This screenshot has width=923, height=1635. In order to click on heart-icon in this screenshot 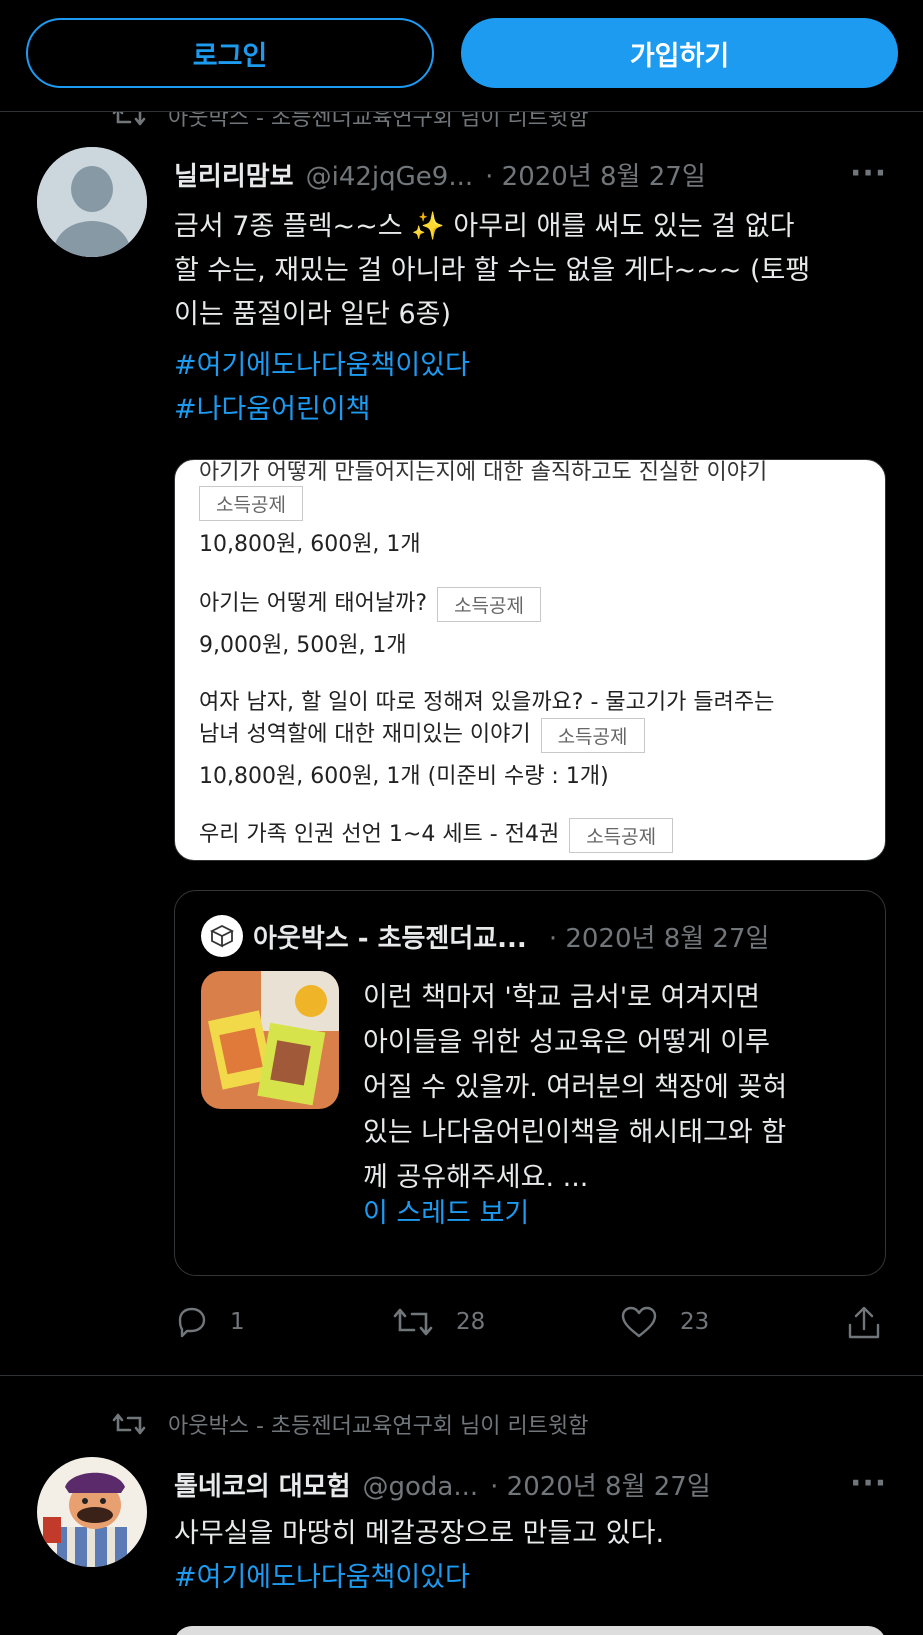, I will do `click(639, 1322)`.